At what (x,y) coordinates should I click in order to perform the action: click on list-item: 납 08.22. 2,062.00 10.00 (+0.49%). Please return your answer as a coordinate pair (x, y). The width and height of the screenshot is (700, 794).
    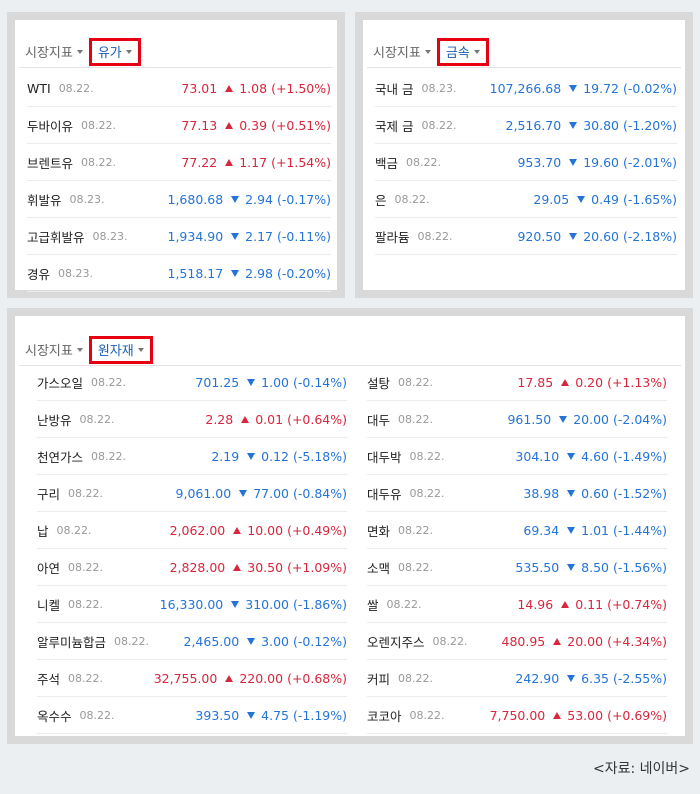
    Looking at the image, I should click on (192, 530).